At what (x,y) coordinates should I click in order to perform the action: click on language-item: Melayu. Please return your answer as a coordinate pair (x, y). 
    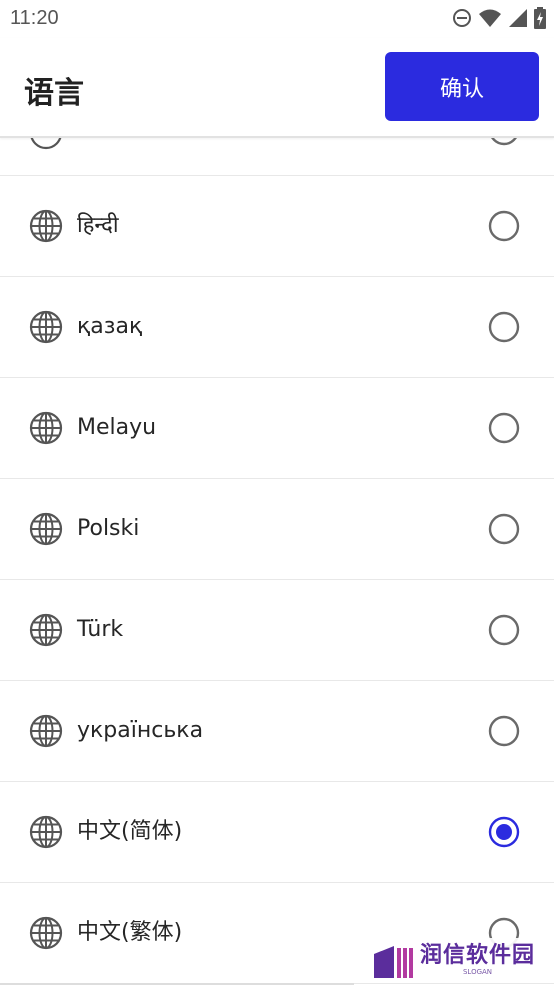
    Looking at the image, I should click on (277, 428).